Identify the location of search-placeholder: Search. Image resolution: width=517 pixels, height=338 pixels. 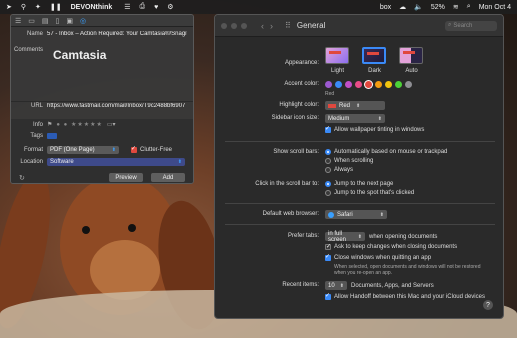
(463, 25).